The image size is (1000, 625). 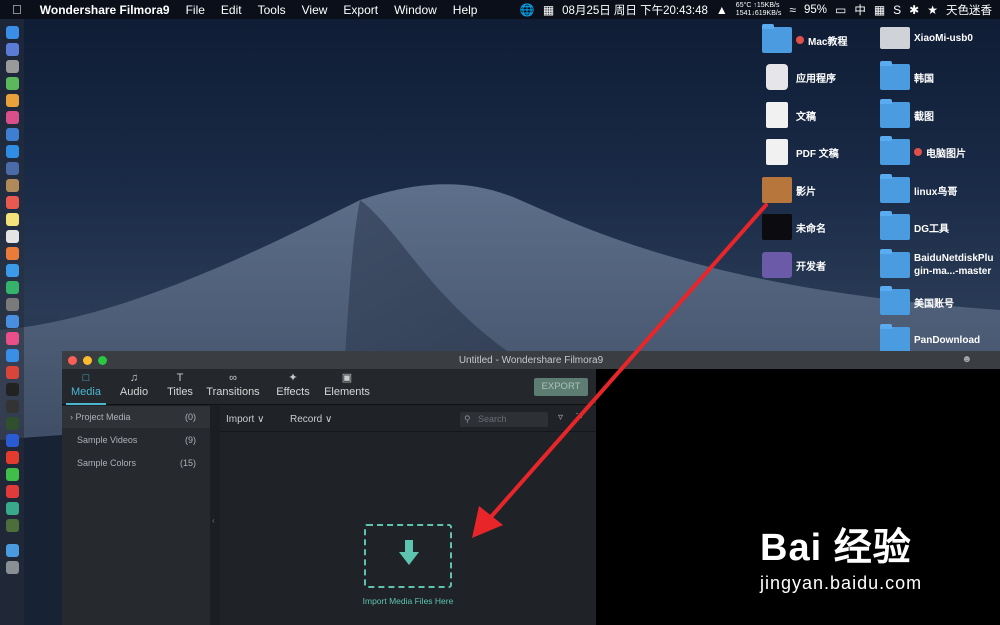 What do you see at coordinates (936, 263) in the screenshot?
I see `desktop-item-baidunetdisk: BaiduNetdiskPlu gin-ma...-master` at bounding box center [936, 263].